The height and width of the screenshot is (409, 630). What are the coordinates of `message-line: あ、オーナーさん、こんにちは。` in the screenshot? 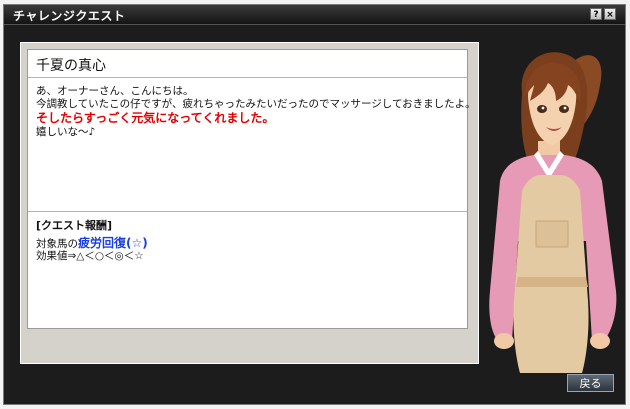 It's located at (115, 91).